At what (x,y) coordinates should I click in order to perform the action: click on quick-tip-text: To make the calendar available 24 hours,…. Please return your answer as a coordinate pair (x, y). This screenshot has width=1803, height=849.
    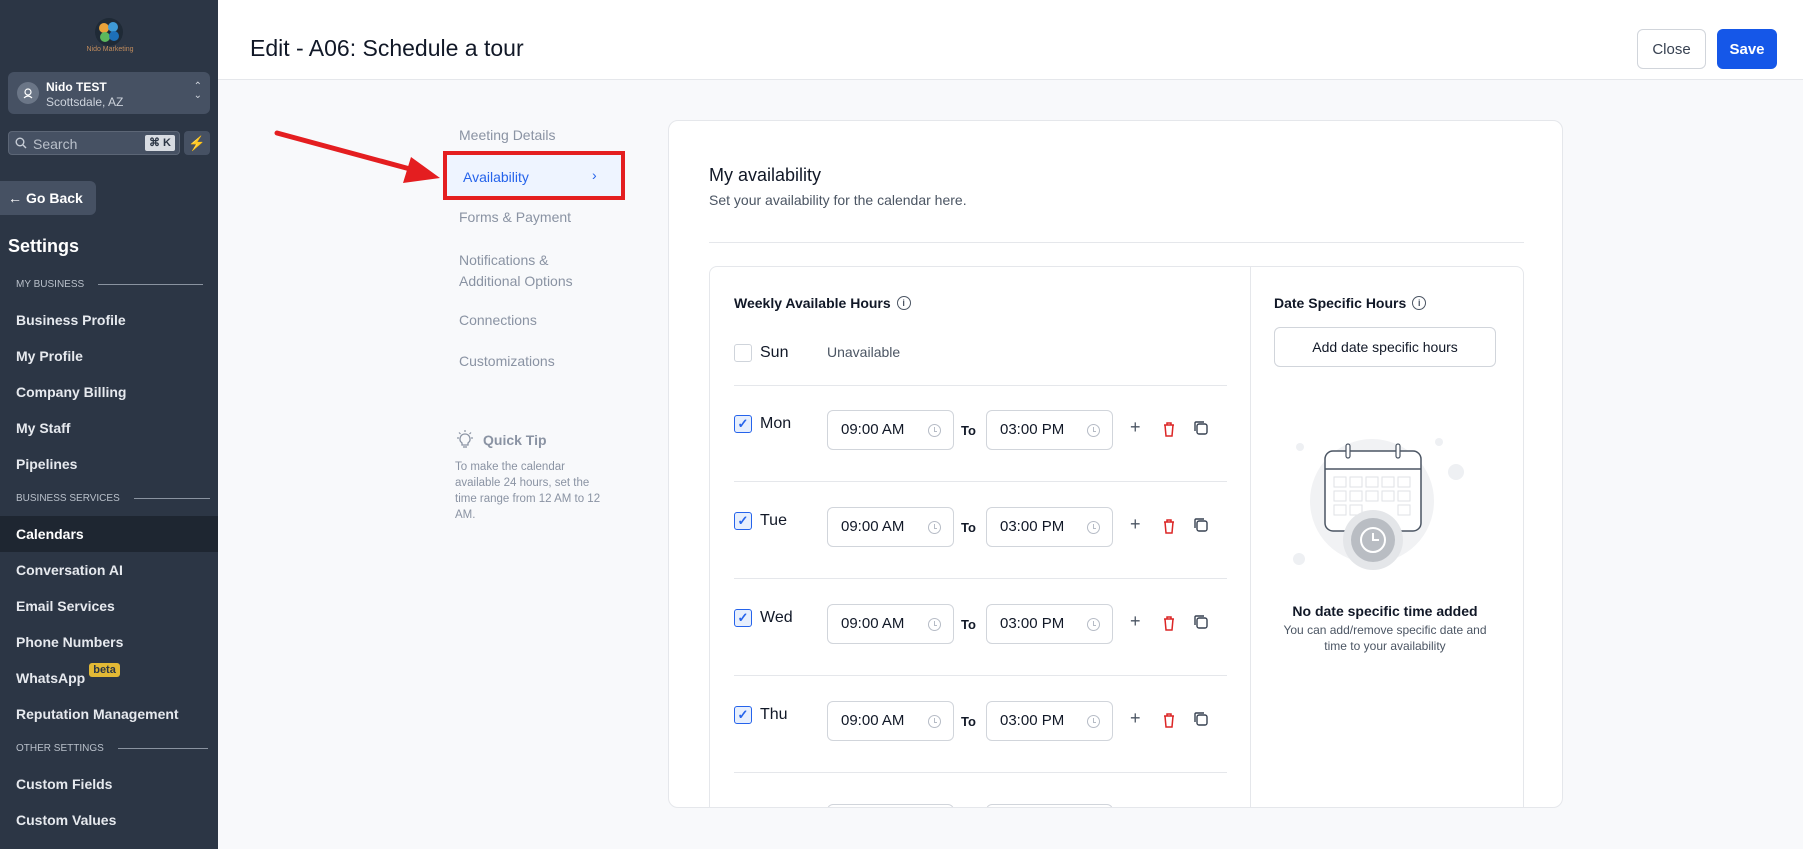
    Looking at the image, I should click on (528, 491).